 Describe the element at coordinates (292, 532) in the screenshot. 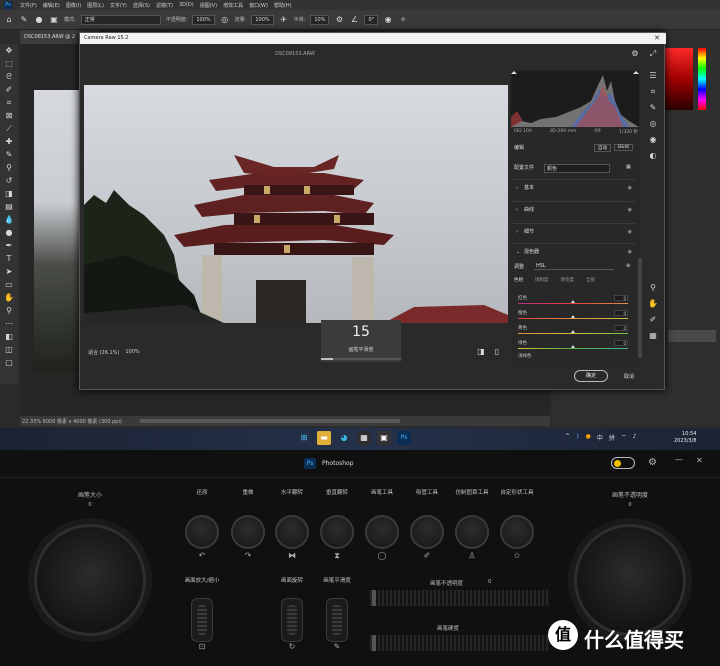

I see `flip-horizontal-button` at that location.